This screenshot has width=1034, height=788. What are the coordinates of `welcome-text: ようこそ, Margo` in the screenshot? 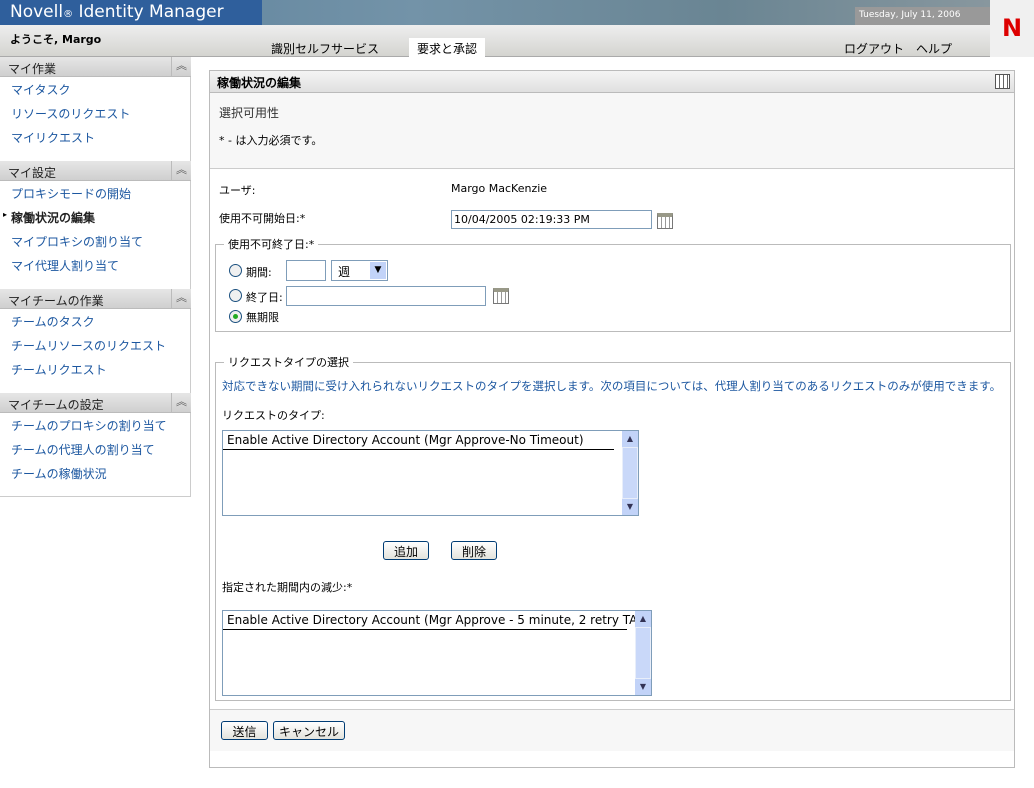 It's located at (56, 39).